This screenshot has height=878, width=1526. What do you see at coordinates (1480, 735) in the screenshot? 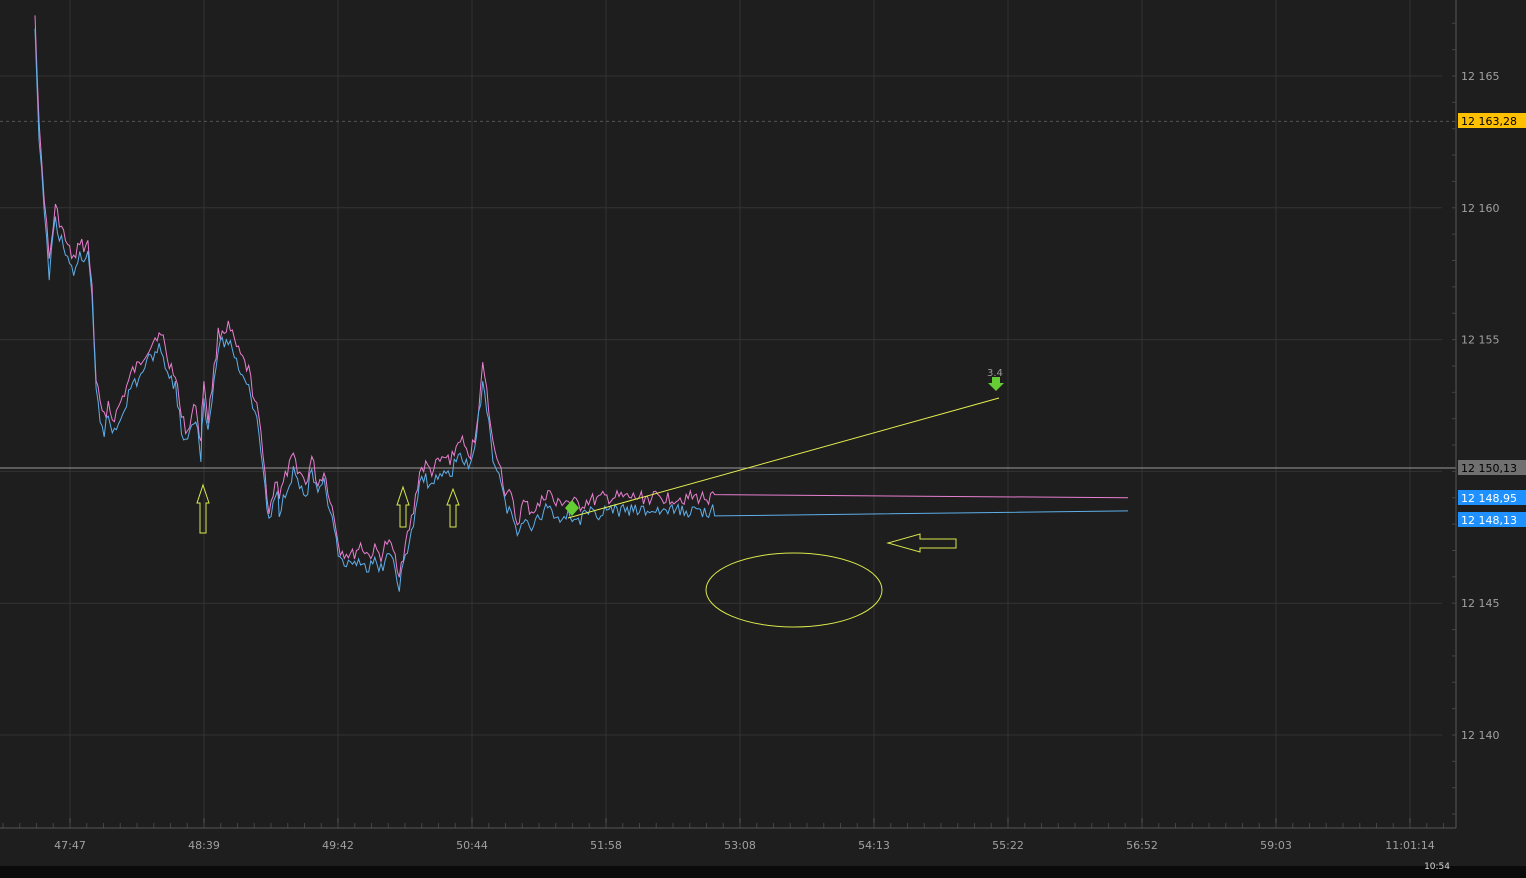
I see `y-tick-label: 12 140` at bounding box center [1480, 735].